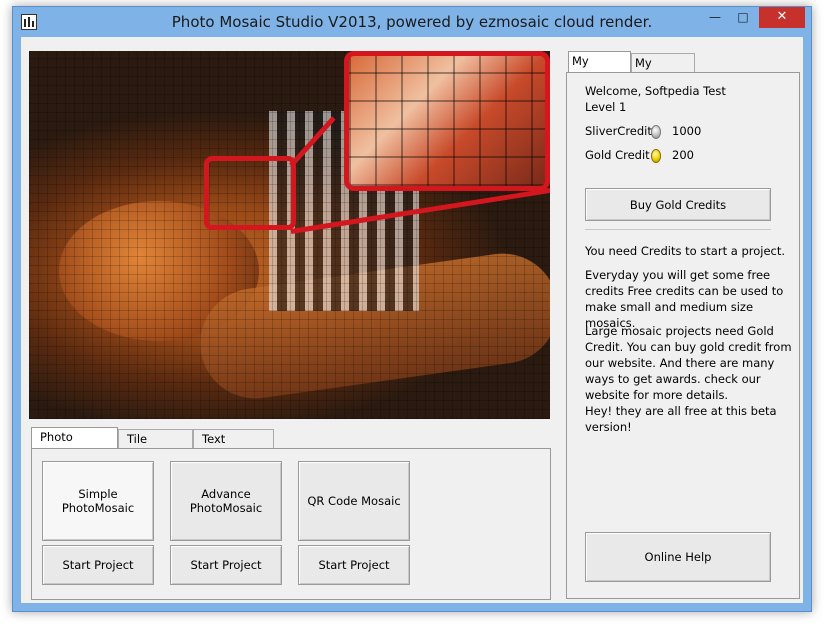 This screenshot has height=632, width=832. Describe the element at coordinates (599, 68) in the screenshot. I see `tab-my-account: My account` at that location.